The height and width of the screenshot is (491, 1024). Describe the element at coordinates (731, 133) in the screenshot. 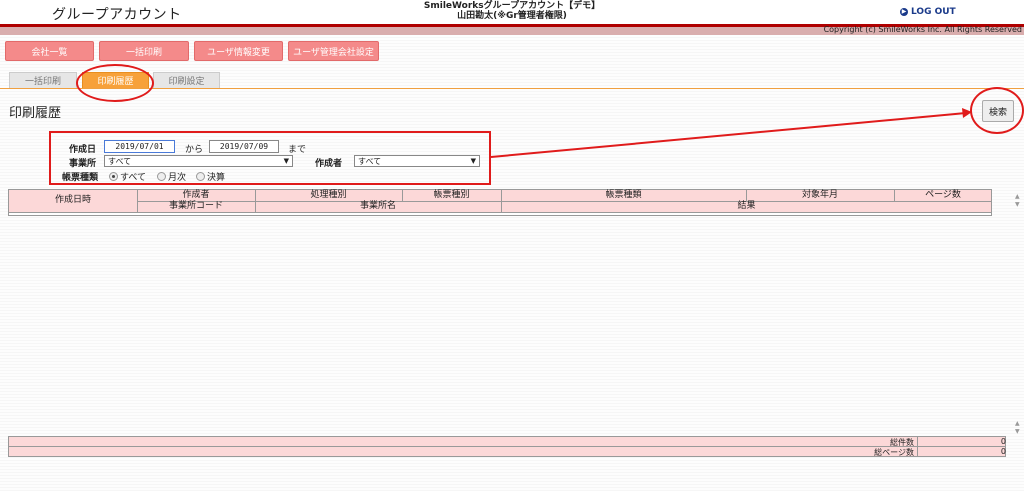

I see `annotation-arrow` at that location.